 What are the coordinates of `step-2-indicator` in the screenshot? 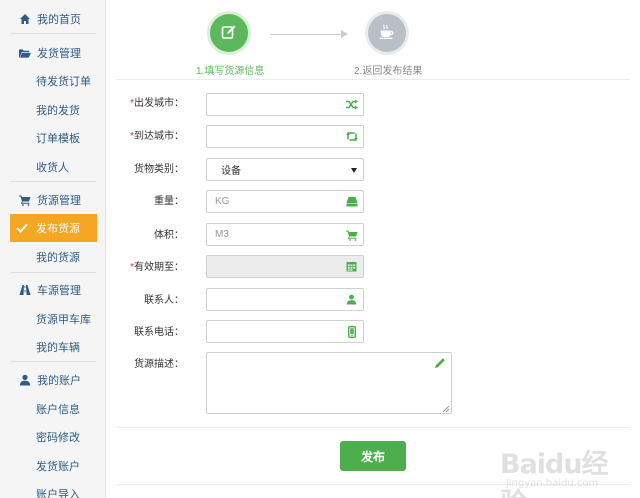 It's located at (387, 33).